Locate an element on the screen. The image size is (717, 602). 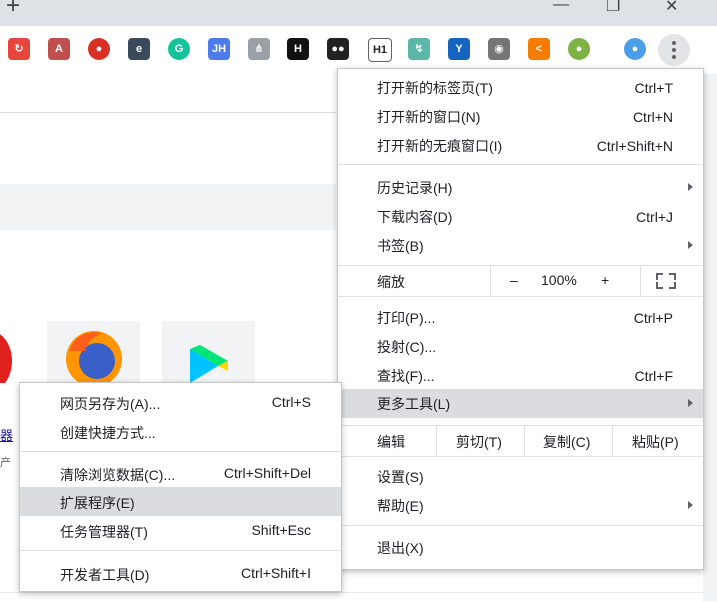
menu-item-settings: 设置(S) is located at coordinates (520, 476).